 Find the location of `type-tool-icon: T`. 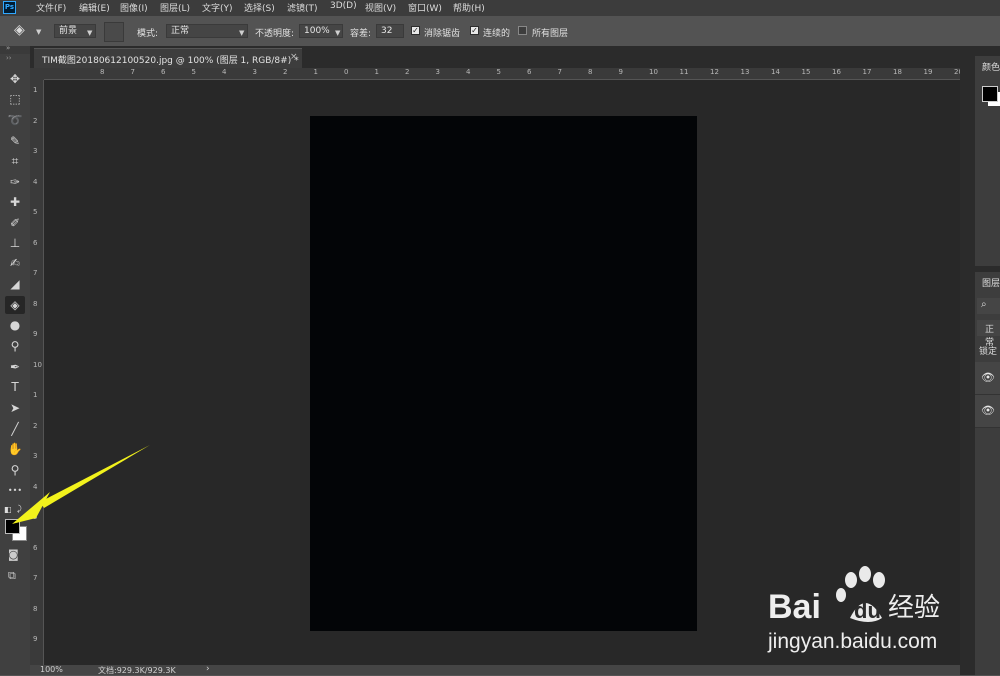

type-tool-icon: T is located at coordinates (15, 387).